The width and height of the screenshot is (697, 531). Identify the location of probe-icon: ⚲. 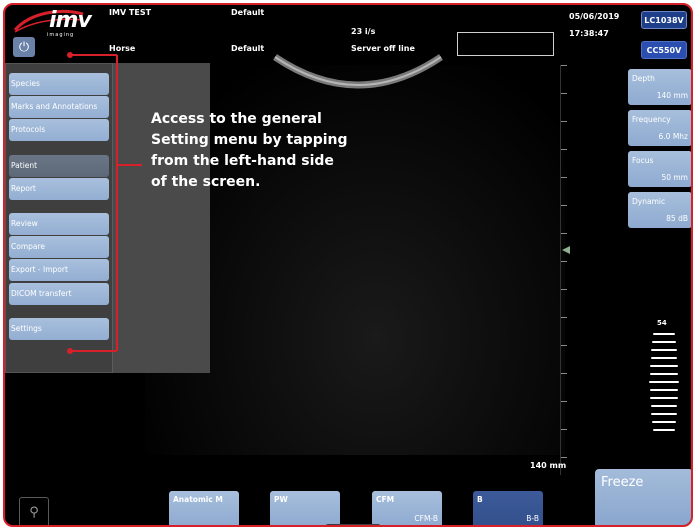
(34, 511).